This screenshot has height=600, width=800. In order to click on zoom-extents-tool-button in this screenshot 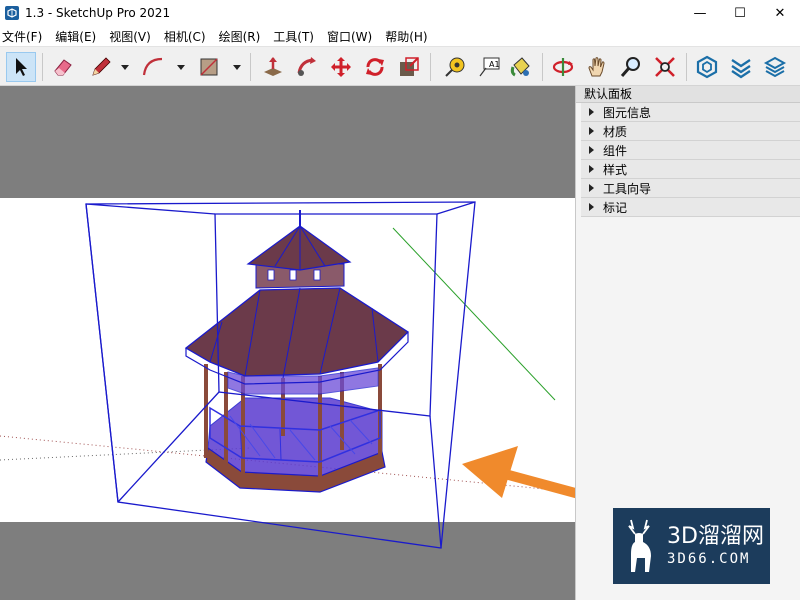, I will do `click(665, 67)`.